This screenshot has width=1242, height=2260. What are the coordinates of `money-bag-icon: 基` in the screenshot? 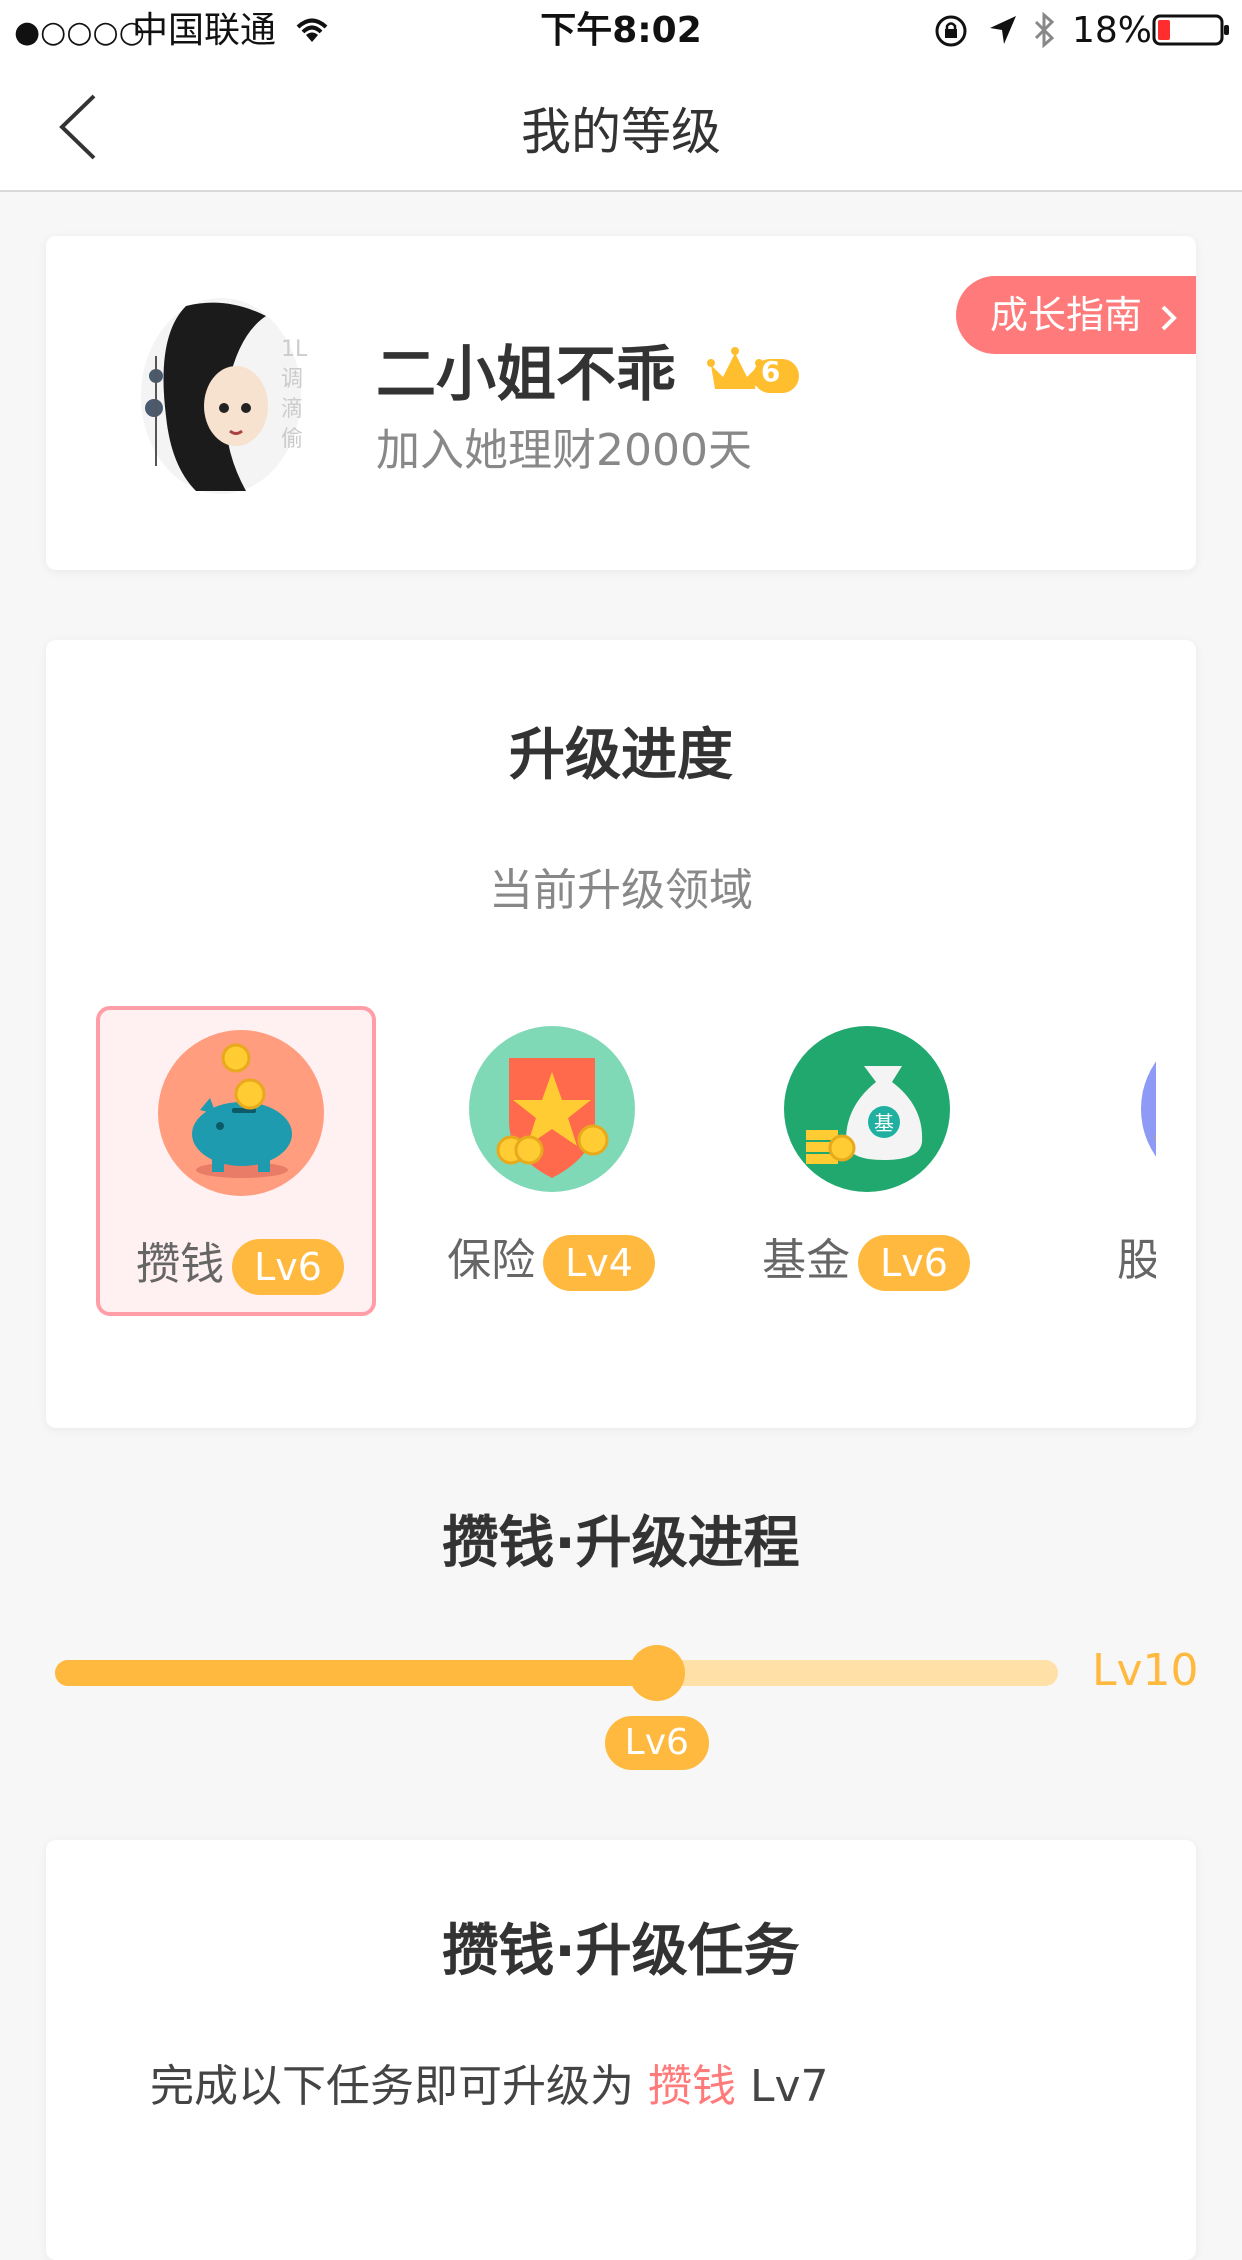 It's located at (867, 1109).